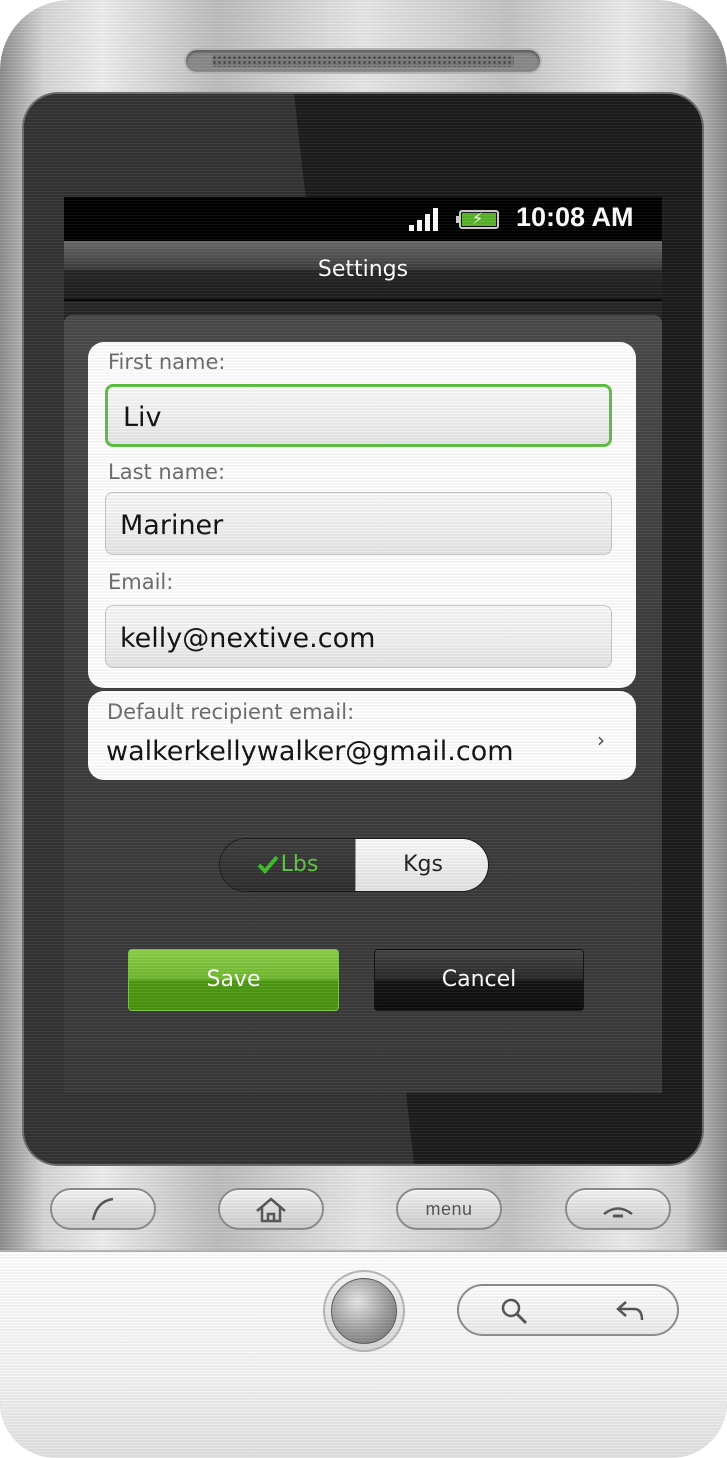 This screenshot has width=727, height=1458. What do you see at coordinates (479, 980) in the screenshot?
I see `cancel-button: Cancel` at bounding box center [479, 980].